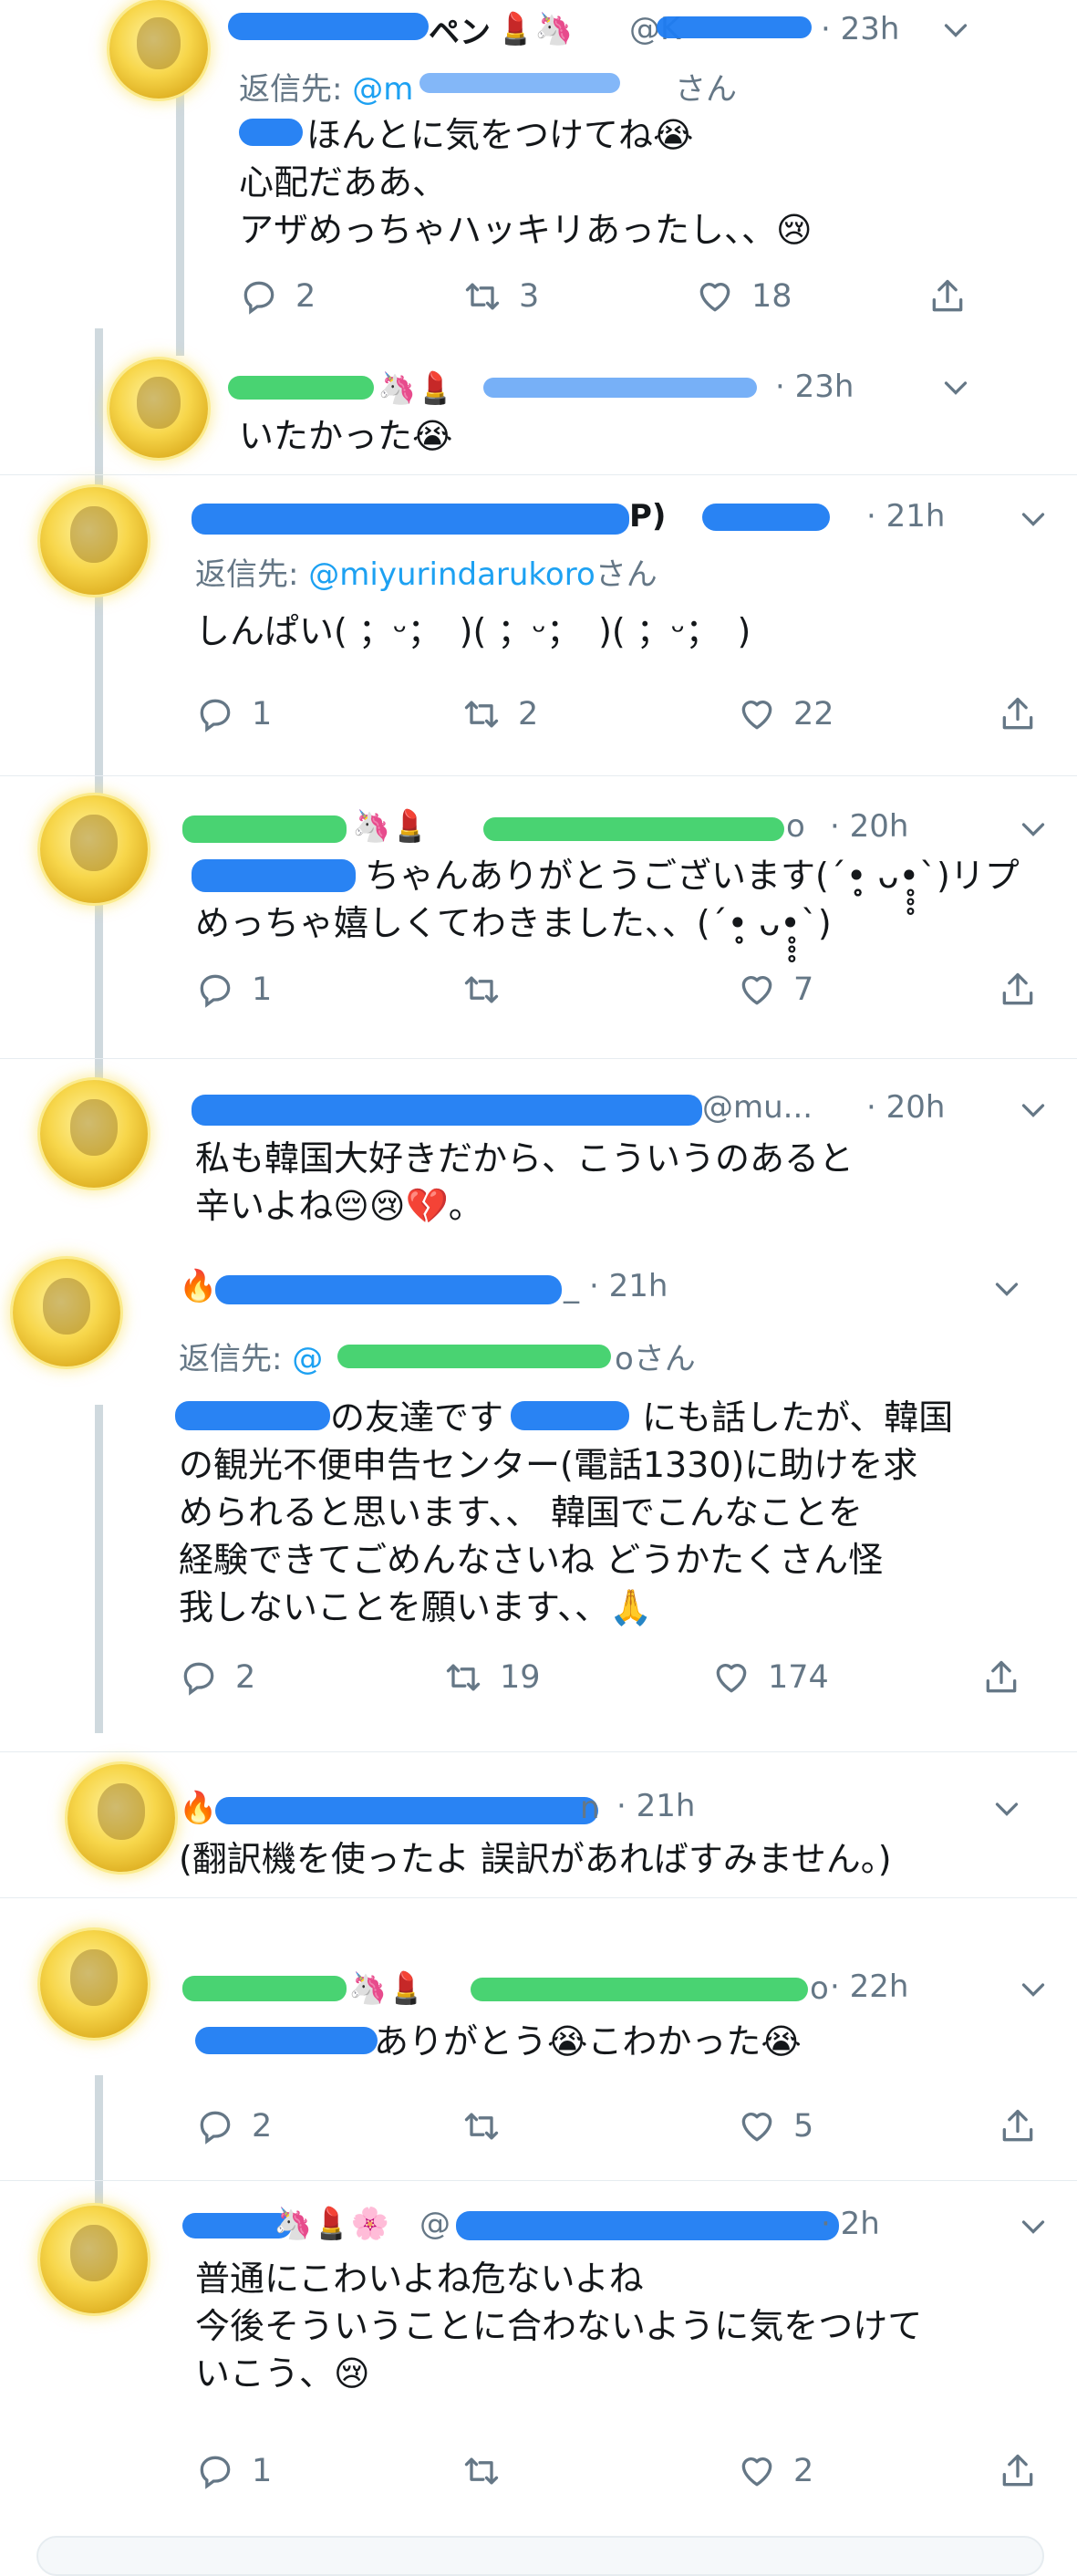 The height and width of the screenshot is (2576, 1077). Describe the element at coordinates (434, 2224) in the screenshot. I see `handle: @` at that location.